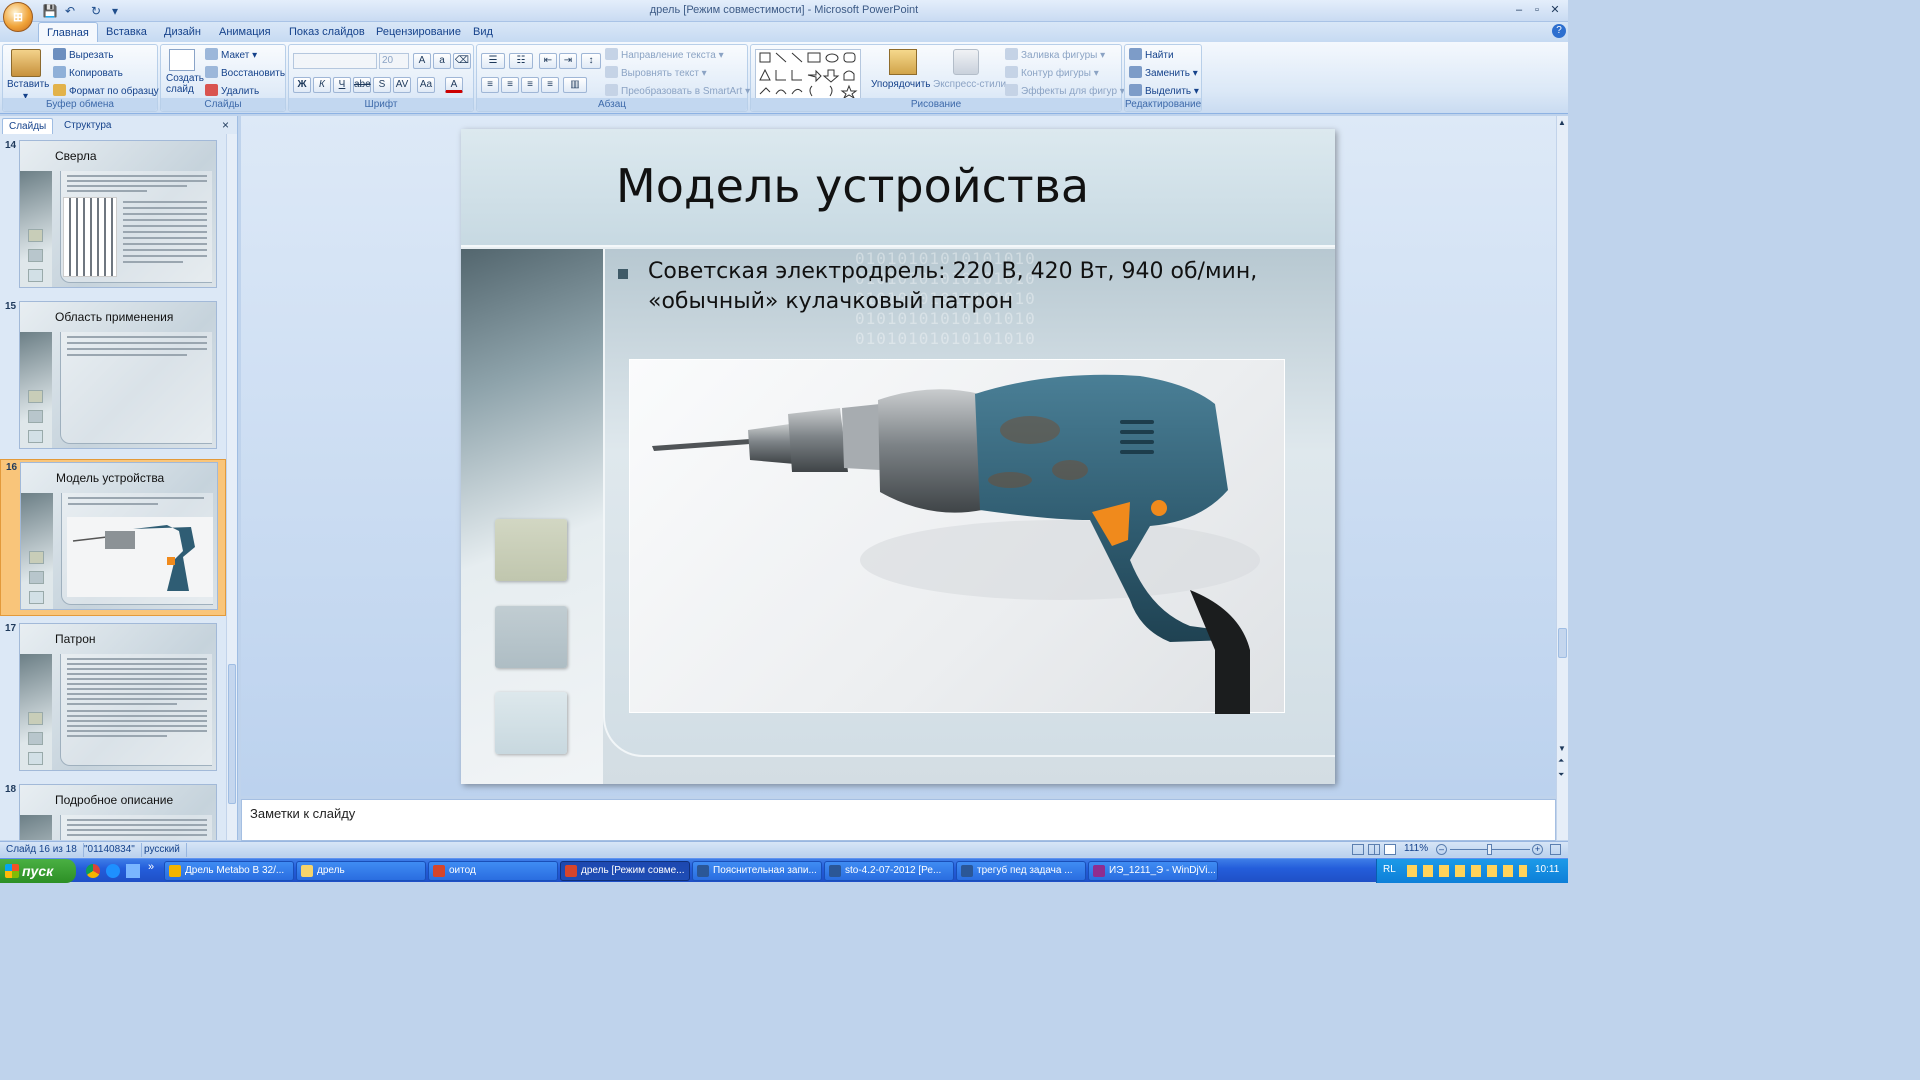  I want to click on chrome-icon, so click(93, 871).